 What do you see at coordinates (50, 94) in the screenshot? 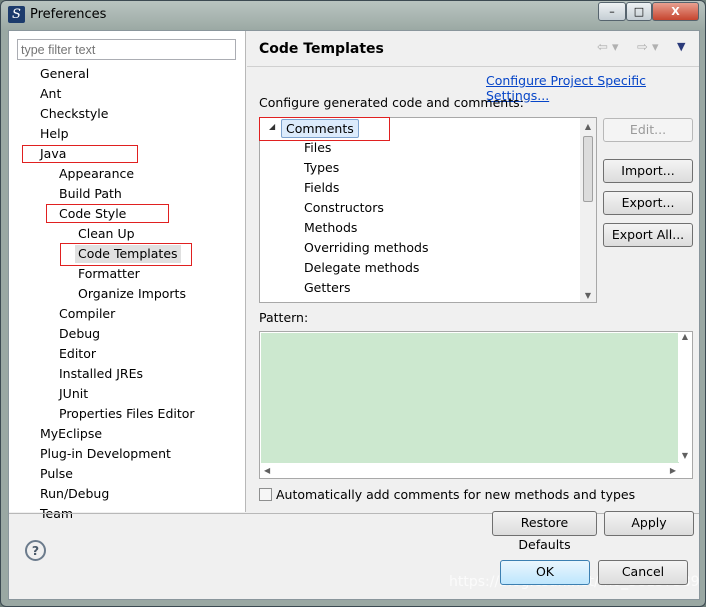
I see `tree-item: Ant` at bounding box center [50, 94].